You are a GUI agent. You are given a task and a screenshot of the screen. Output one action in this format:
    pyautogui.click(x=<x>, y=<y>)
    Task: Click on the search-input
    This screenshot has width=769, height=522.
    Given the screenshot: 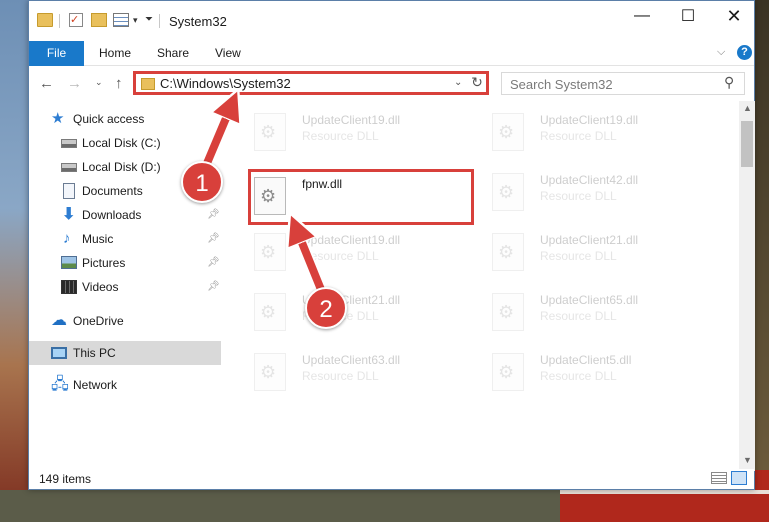 What is the action you would take?
    pyautogui.click(x=610, y=84)
    